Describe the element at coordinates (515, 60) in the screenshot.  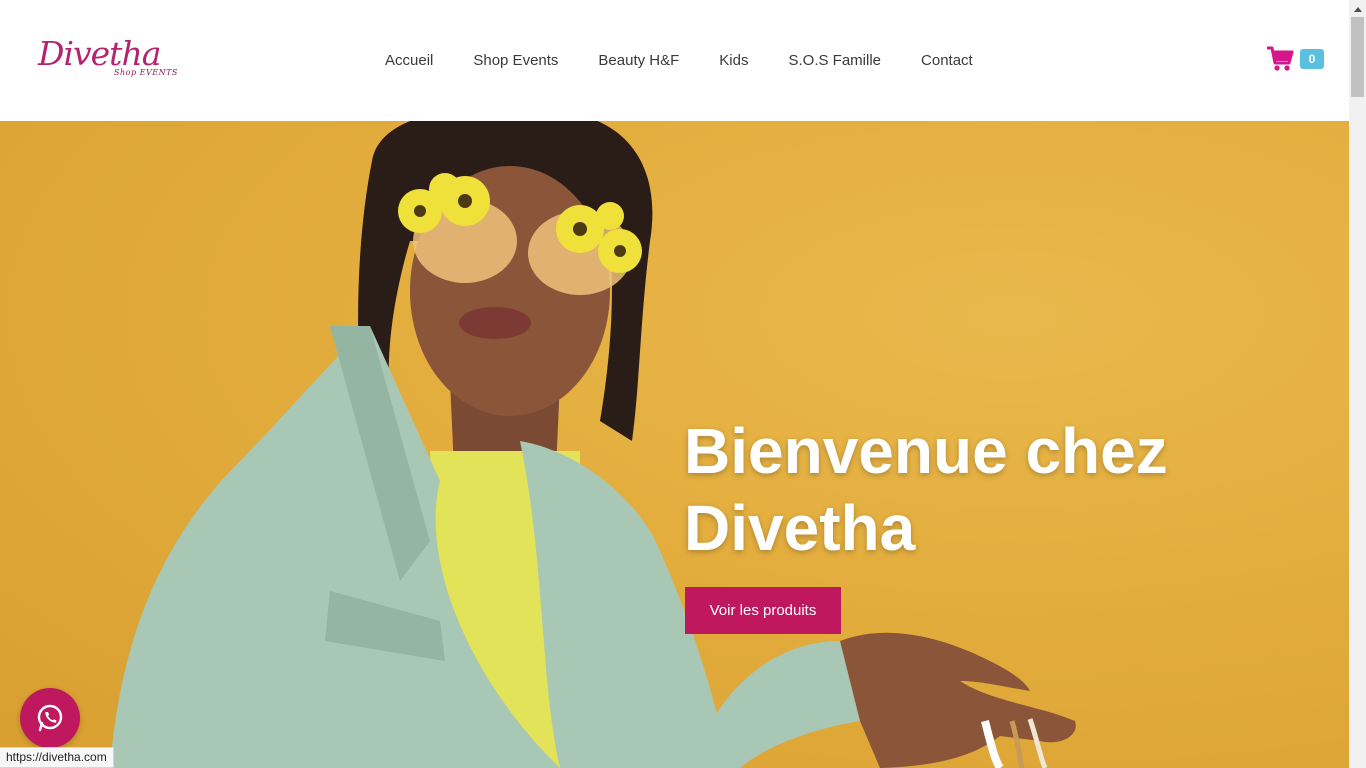
I see `nav-item-shop-events: Shop Events` at that location.